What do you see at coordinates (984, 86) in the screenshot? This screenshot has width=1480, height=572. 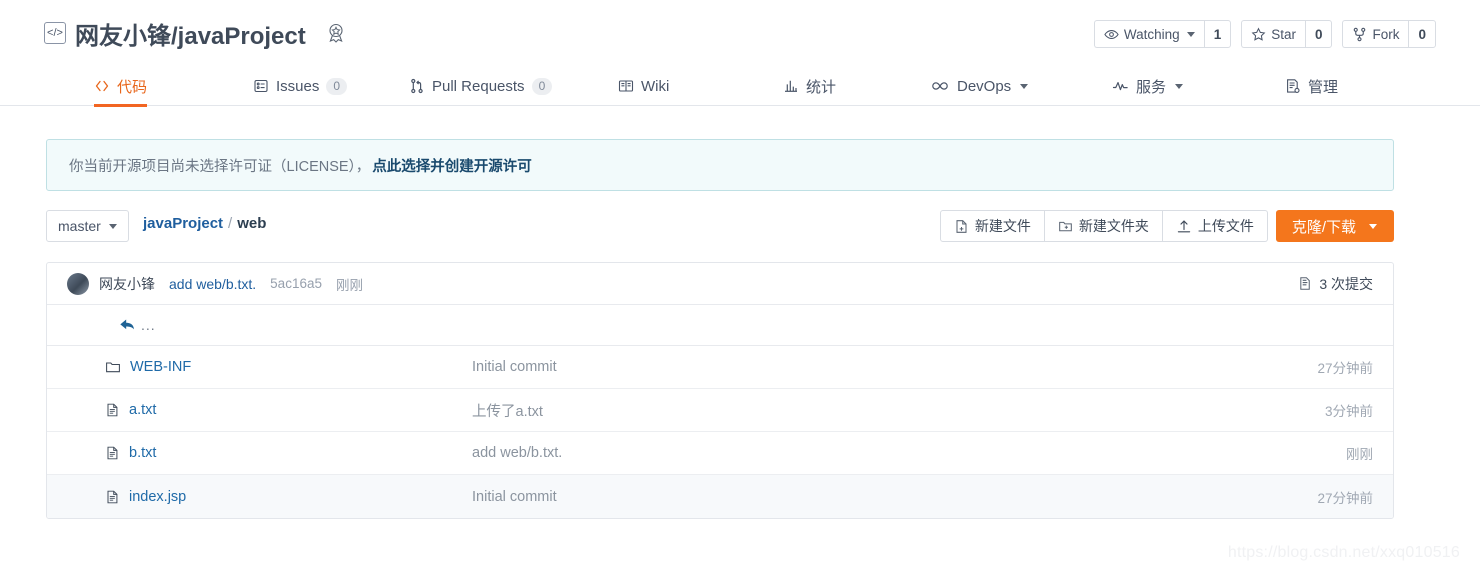 I see `tab-devops-label: DevOps` at bounding box center [984, 86].